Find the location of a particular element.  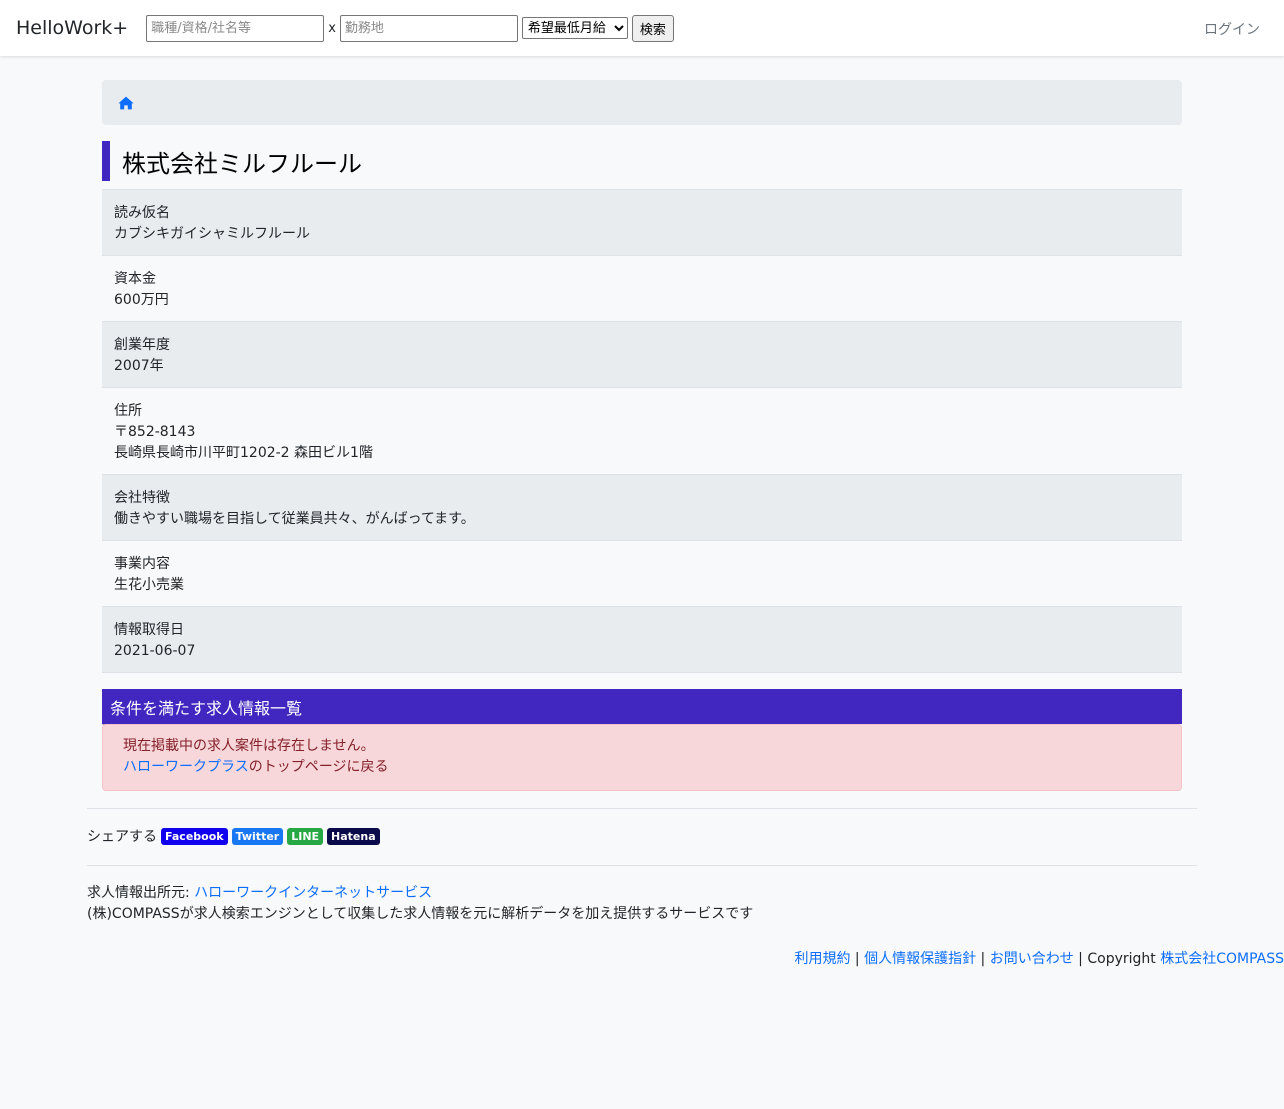

separator-x: x is located at coordinates (332, 28).